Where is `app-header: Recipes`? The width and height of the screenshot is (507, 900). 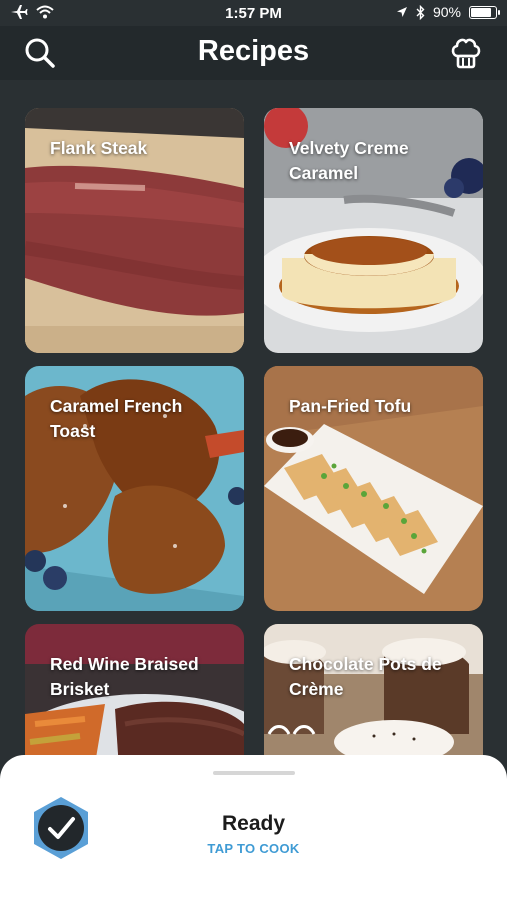
app-header: Recipes is located at coordinates (253, 53).